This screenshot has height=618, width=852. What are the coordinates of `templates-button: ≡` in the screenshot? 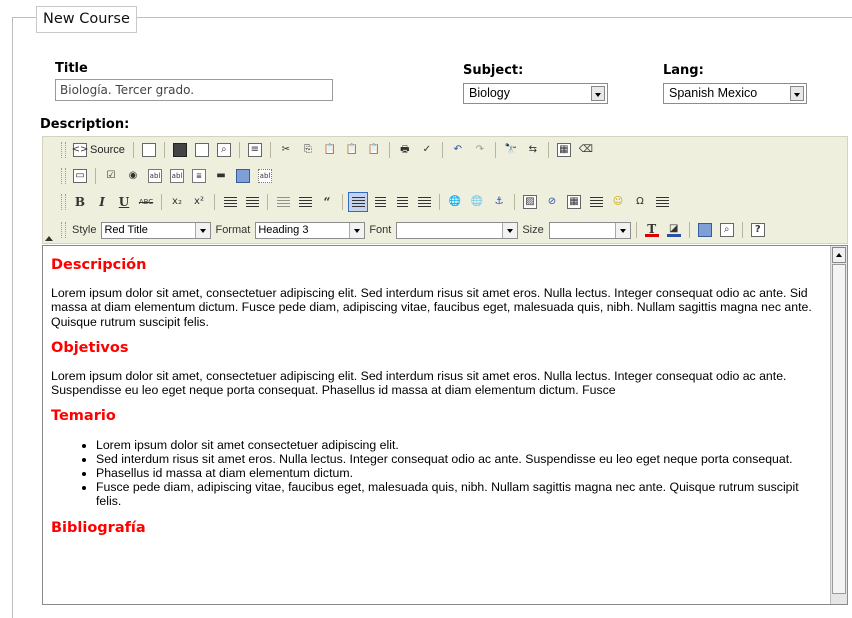 It's located at (255, 150).